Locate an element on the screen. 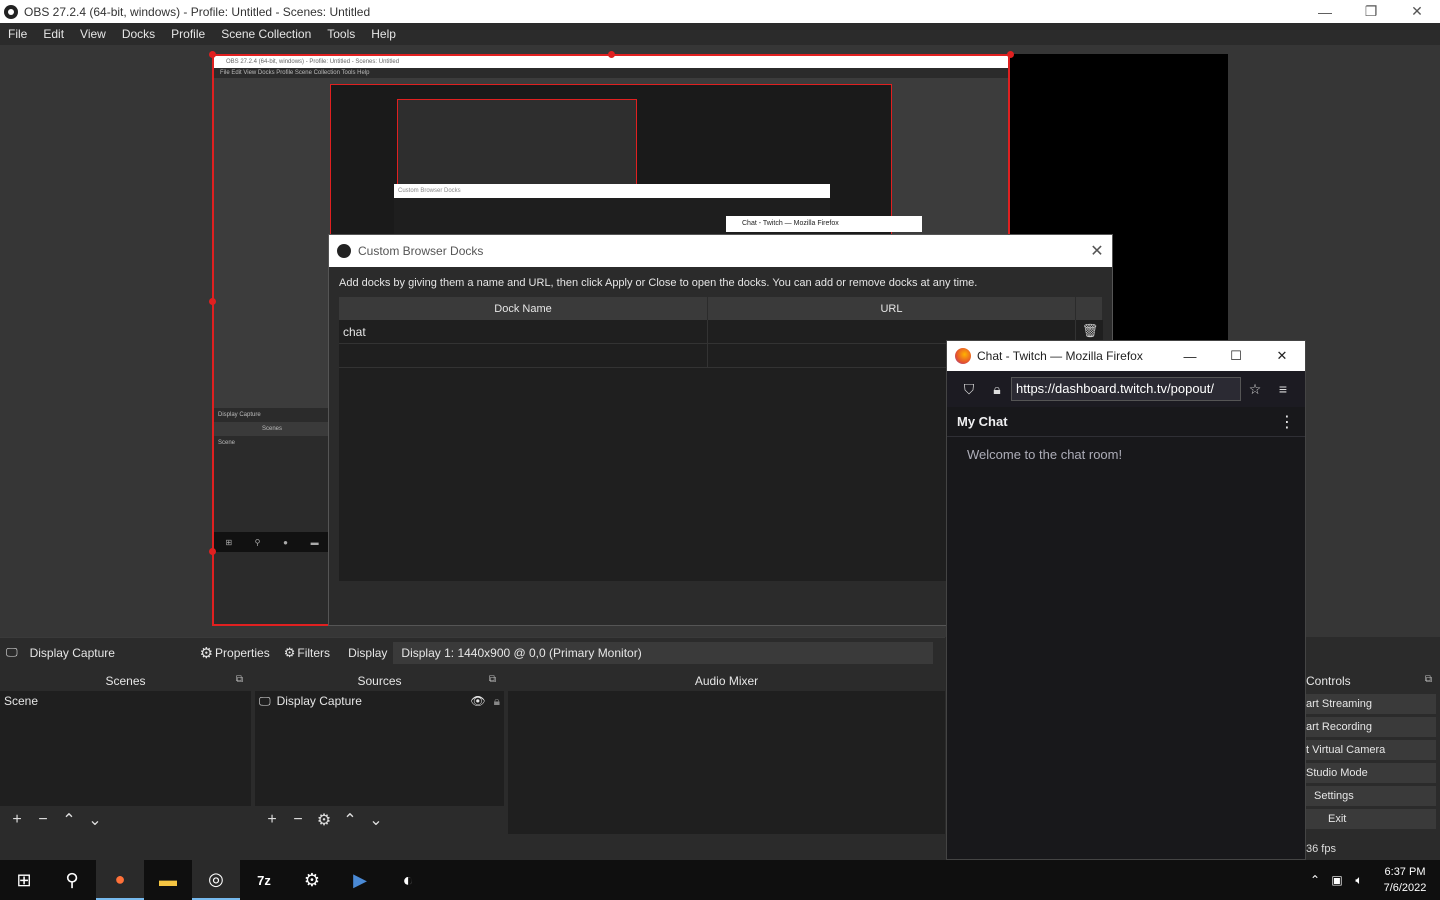 This screenshot has width=1440, height=900. settings-taskbar-icon: ⚙ is located at coordinates (312, 880).